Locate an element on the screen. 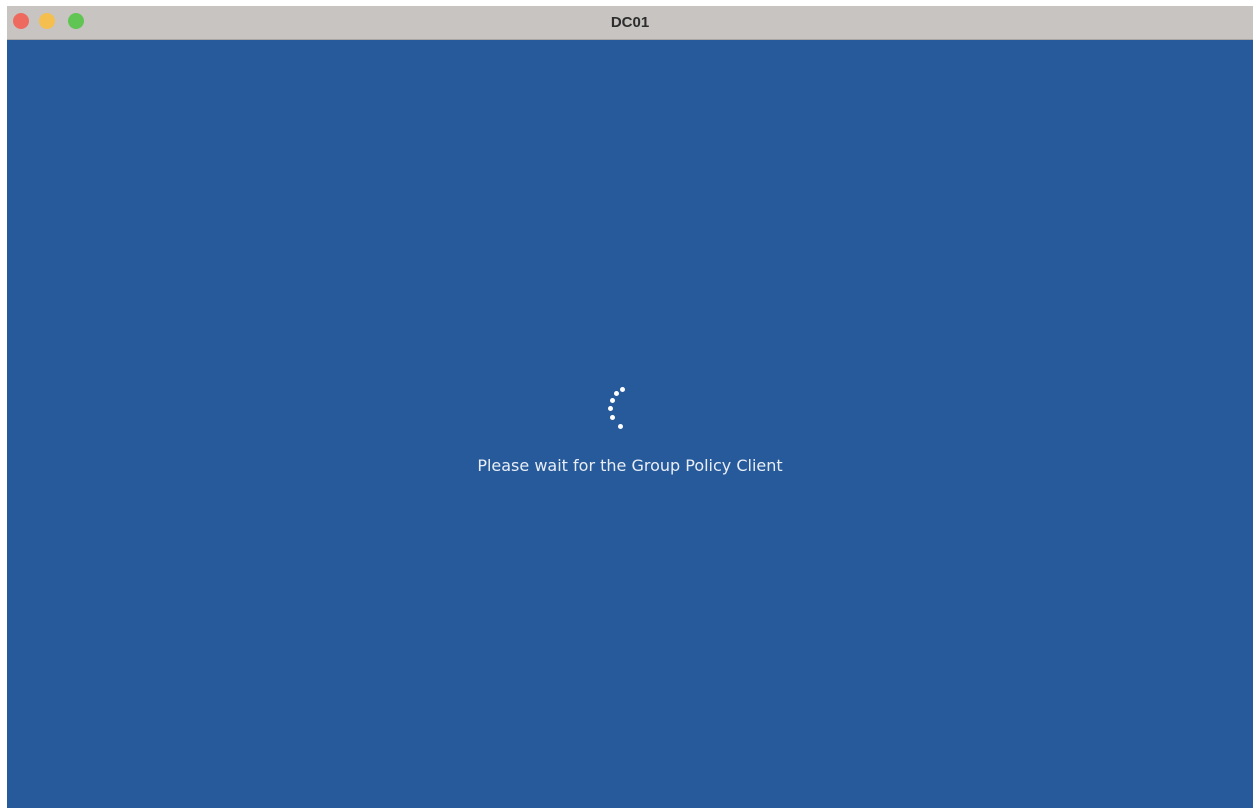 This screenshot has width=1260, height=808. loading-spinner-icon is located at coordinates (610, 411).